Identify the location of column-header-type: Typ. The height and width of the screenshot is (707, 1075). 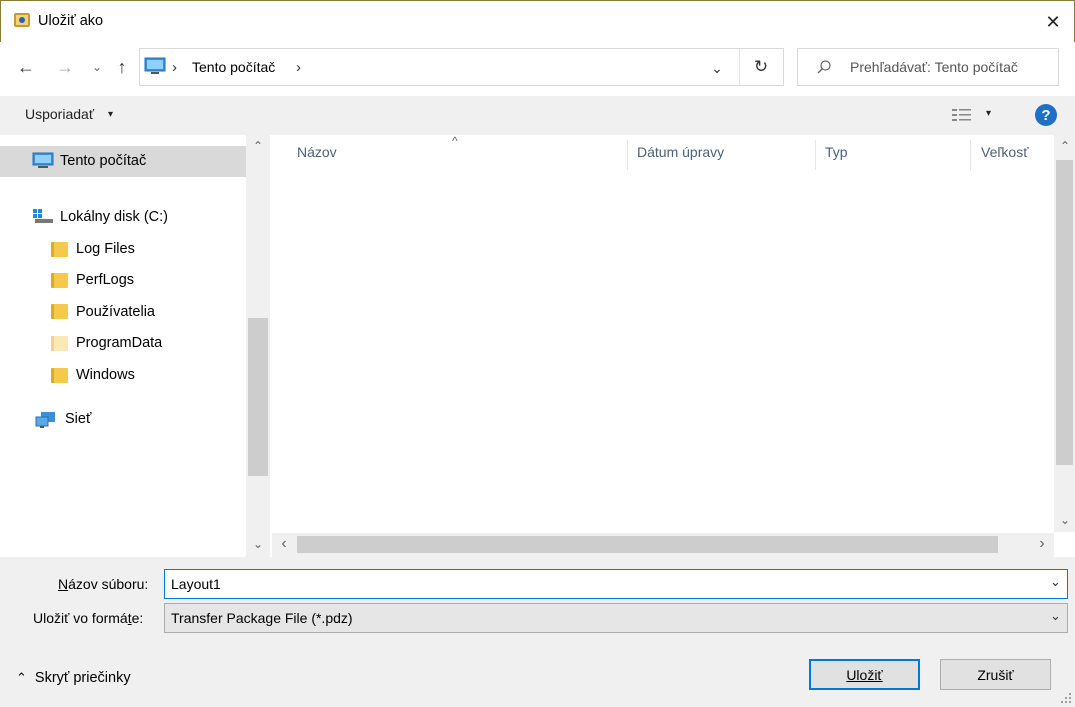
(836, 152).